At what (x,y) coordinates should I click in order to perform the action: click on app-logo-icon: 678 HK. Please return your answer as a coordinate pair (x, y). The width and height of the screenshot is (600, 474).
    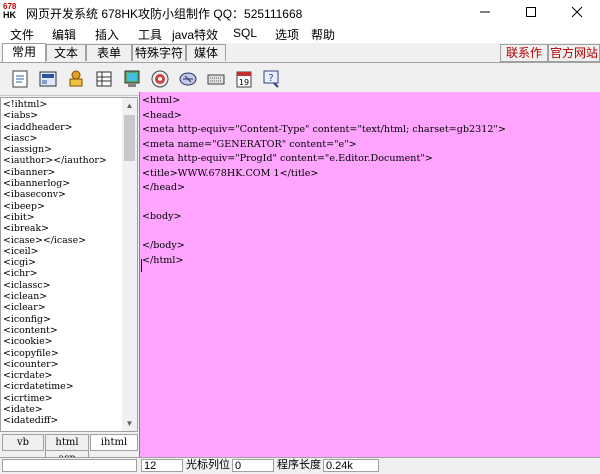
    Looking at the image, I should click on (13, 12).